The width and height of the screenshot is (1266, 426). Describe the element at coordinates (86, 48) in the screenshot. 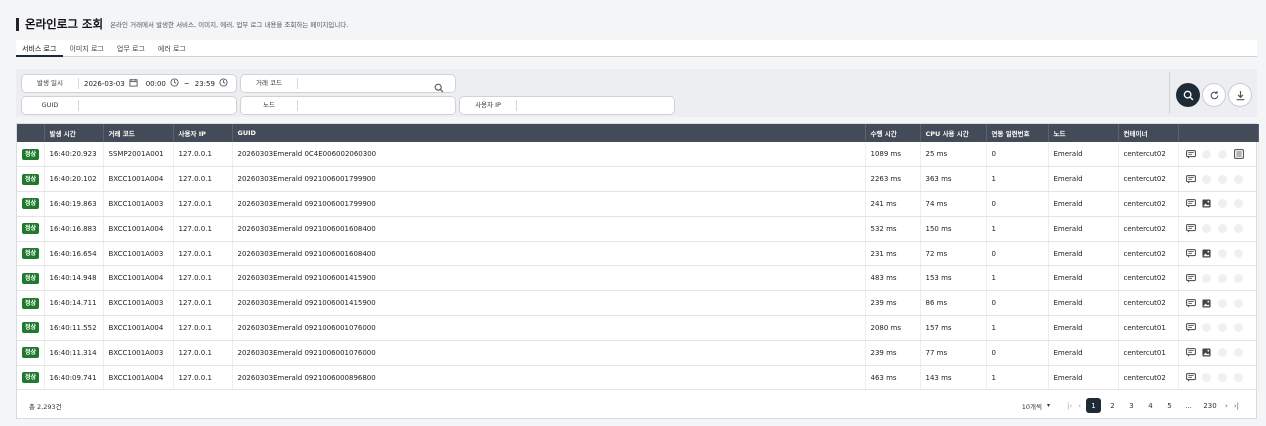

I see `tab-image-log: 이미지 로그` at that location.